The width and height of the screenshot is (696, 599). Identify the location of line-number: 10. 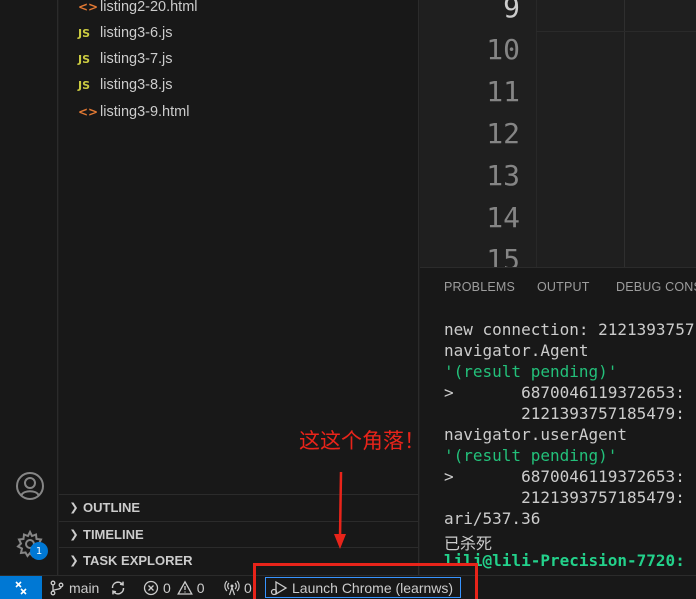
(503, 49).